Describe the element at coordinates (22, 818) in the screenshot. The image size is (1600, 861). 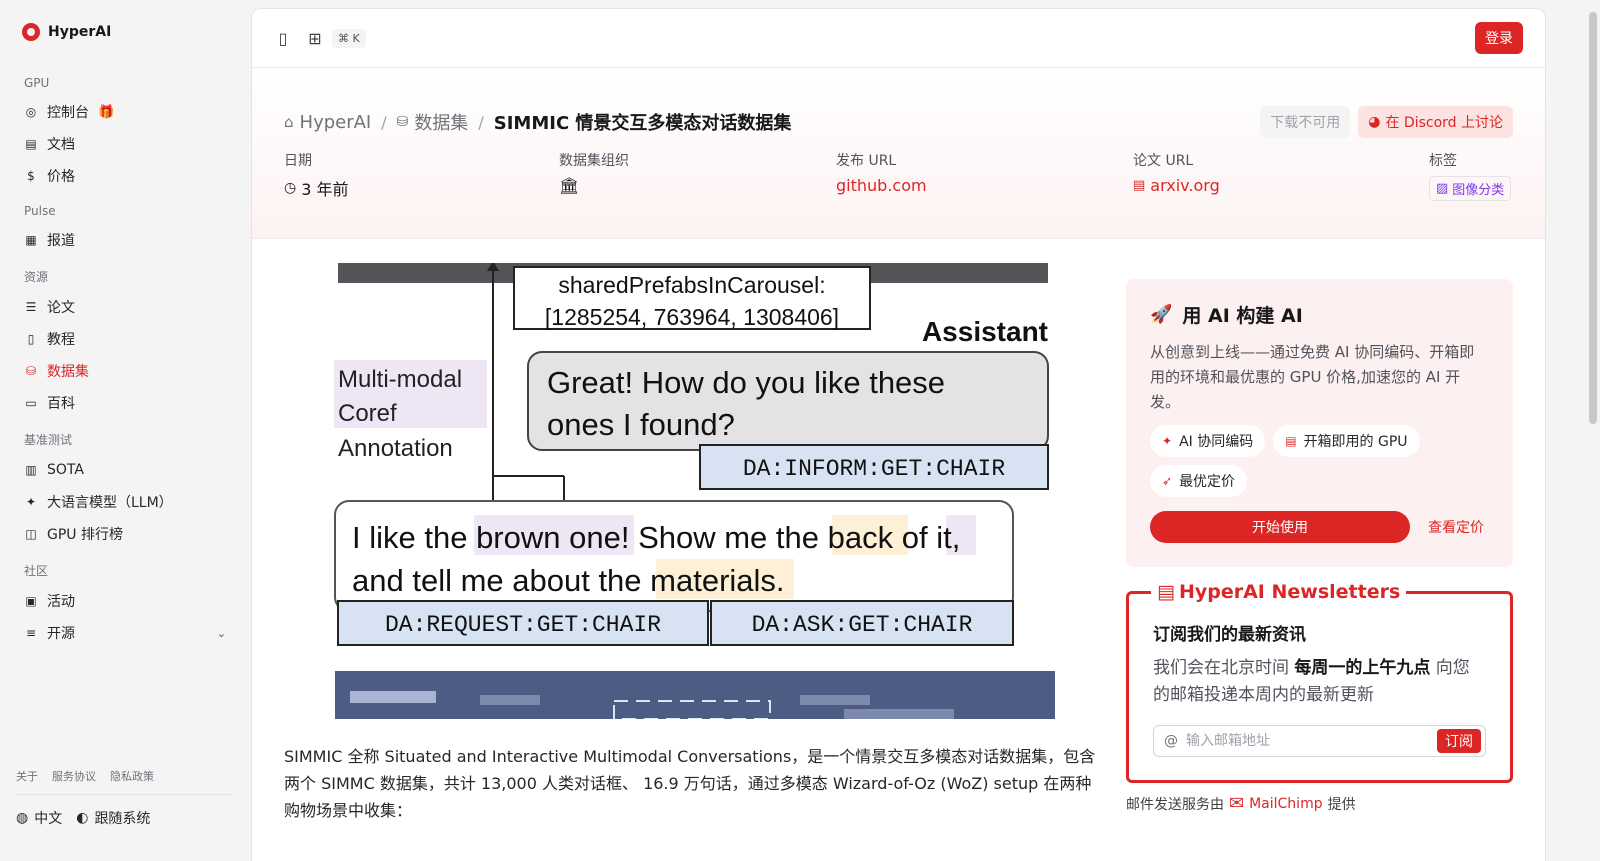
I see `globe-icon: ◍` at that location.